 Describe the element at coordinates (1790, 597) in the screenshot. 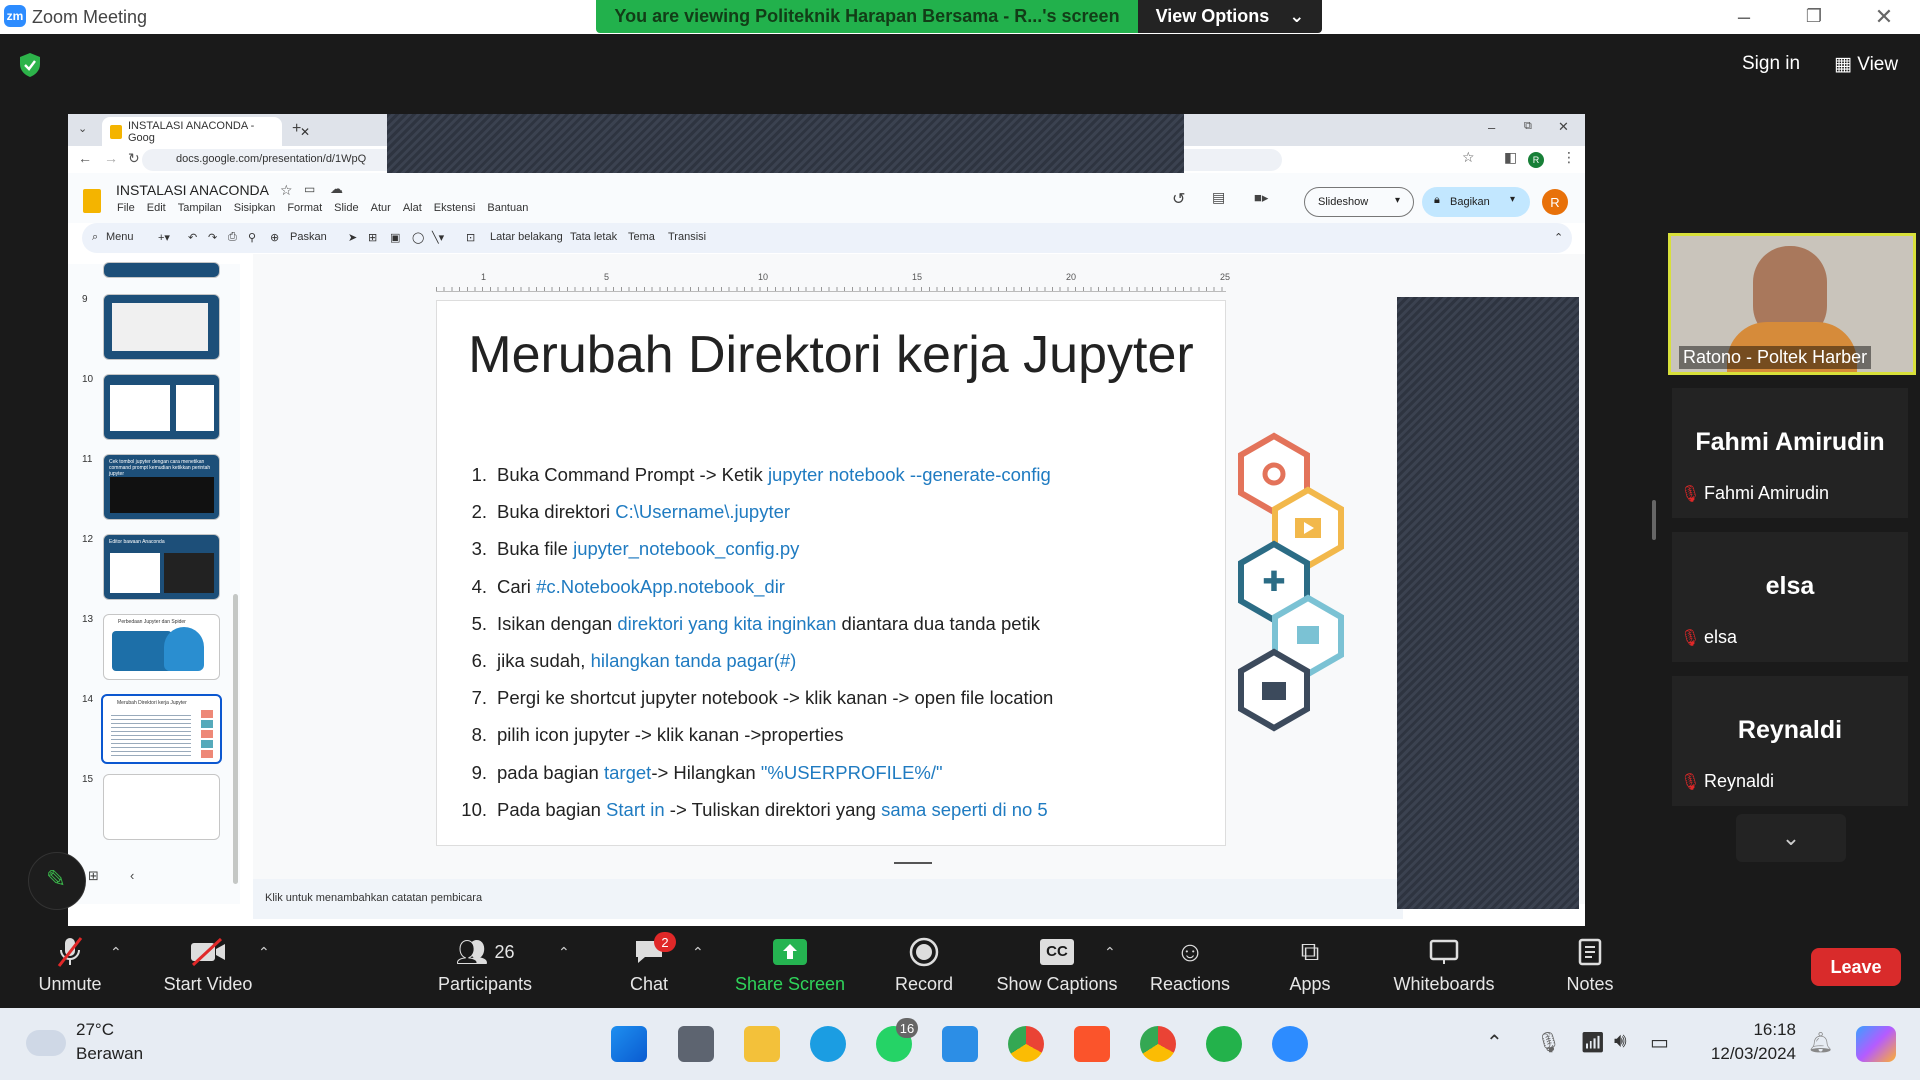

I see `participant-tile: elsa 🎙︎ elsa` at that location.